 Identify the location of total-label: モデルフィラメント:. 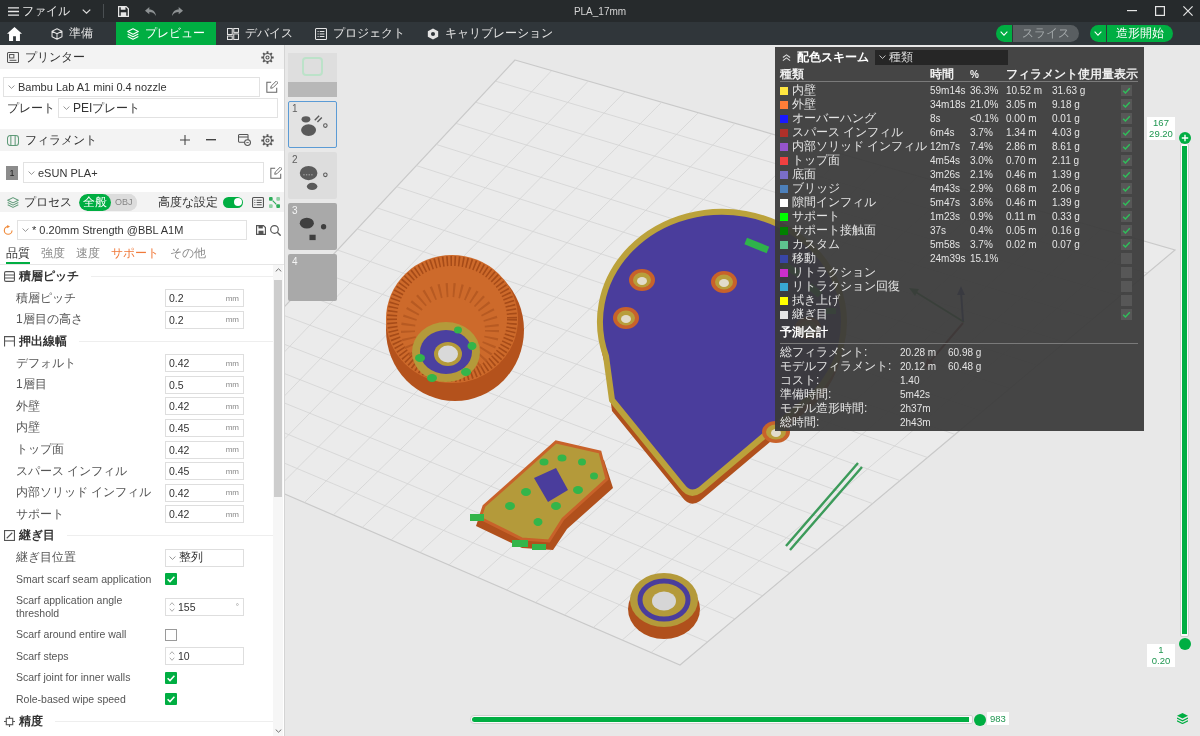
(836, 366).